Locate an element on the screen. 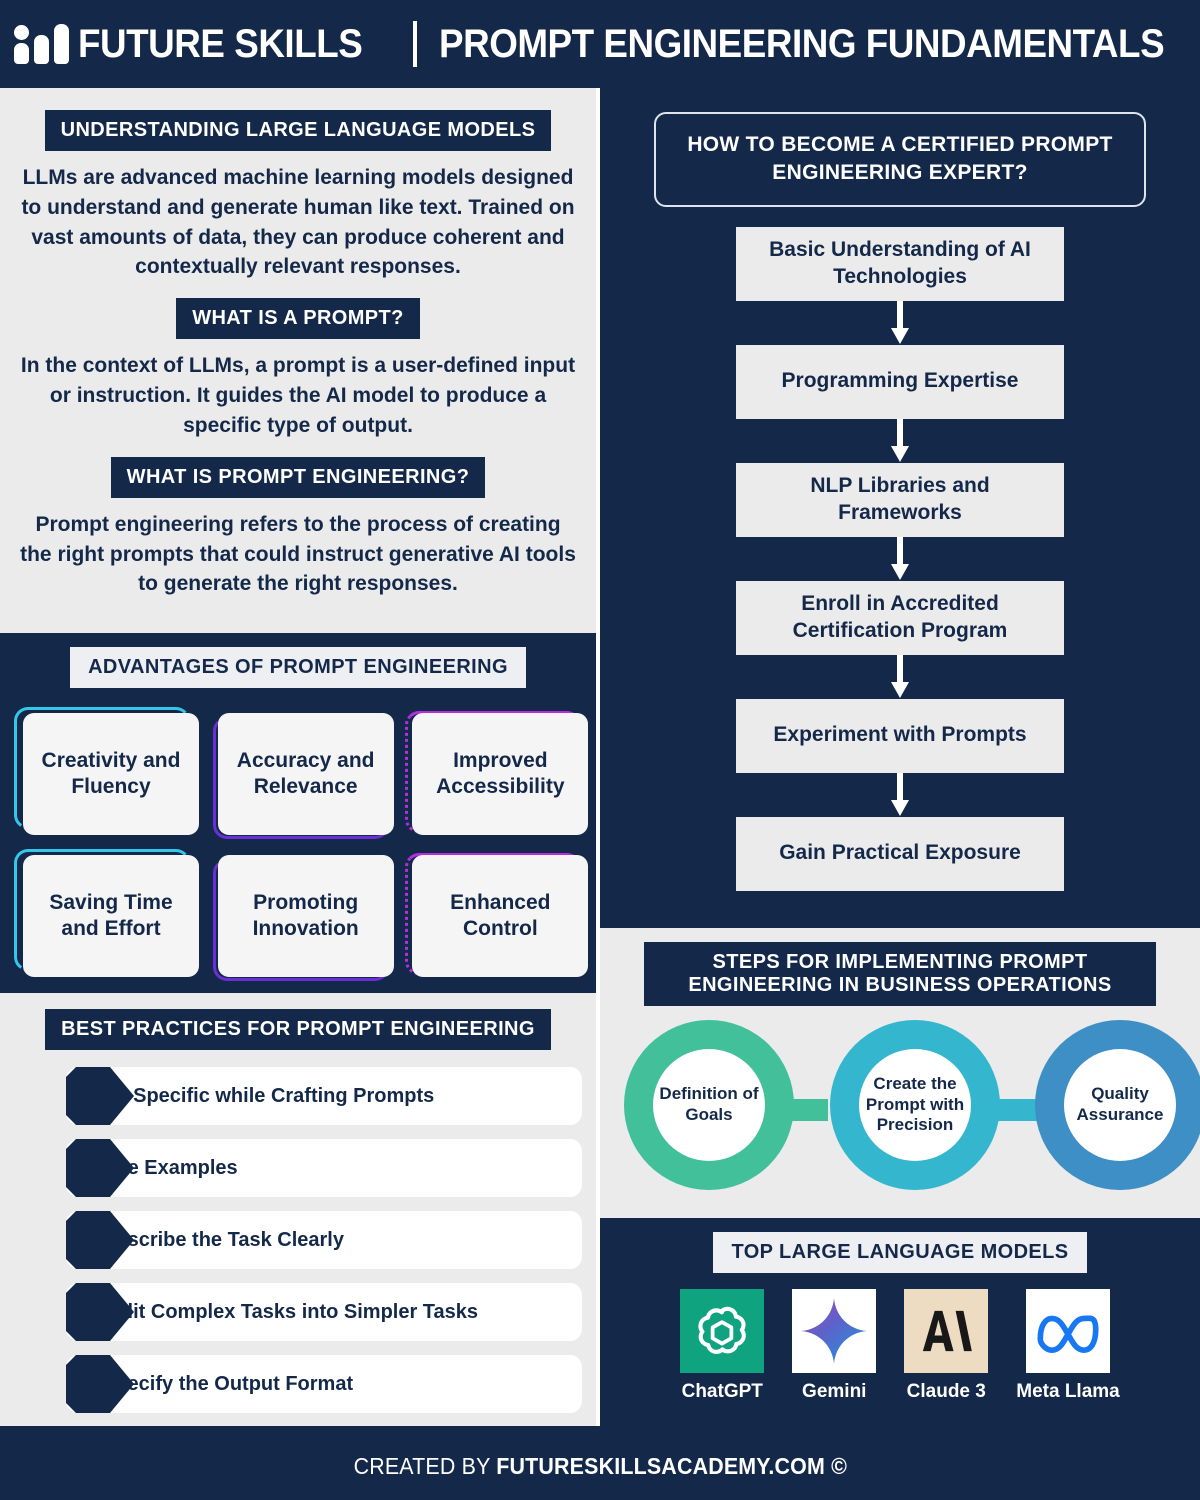 The image size is (1200, 1500). business-step-circle: Definition of Goals is located at coordinates (709, 1105).